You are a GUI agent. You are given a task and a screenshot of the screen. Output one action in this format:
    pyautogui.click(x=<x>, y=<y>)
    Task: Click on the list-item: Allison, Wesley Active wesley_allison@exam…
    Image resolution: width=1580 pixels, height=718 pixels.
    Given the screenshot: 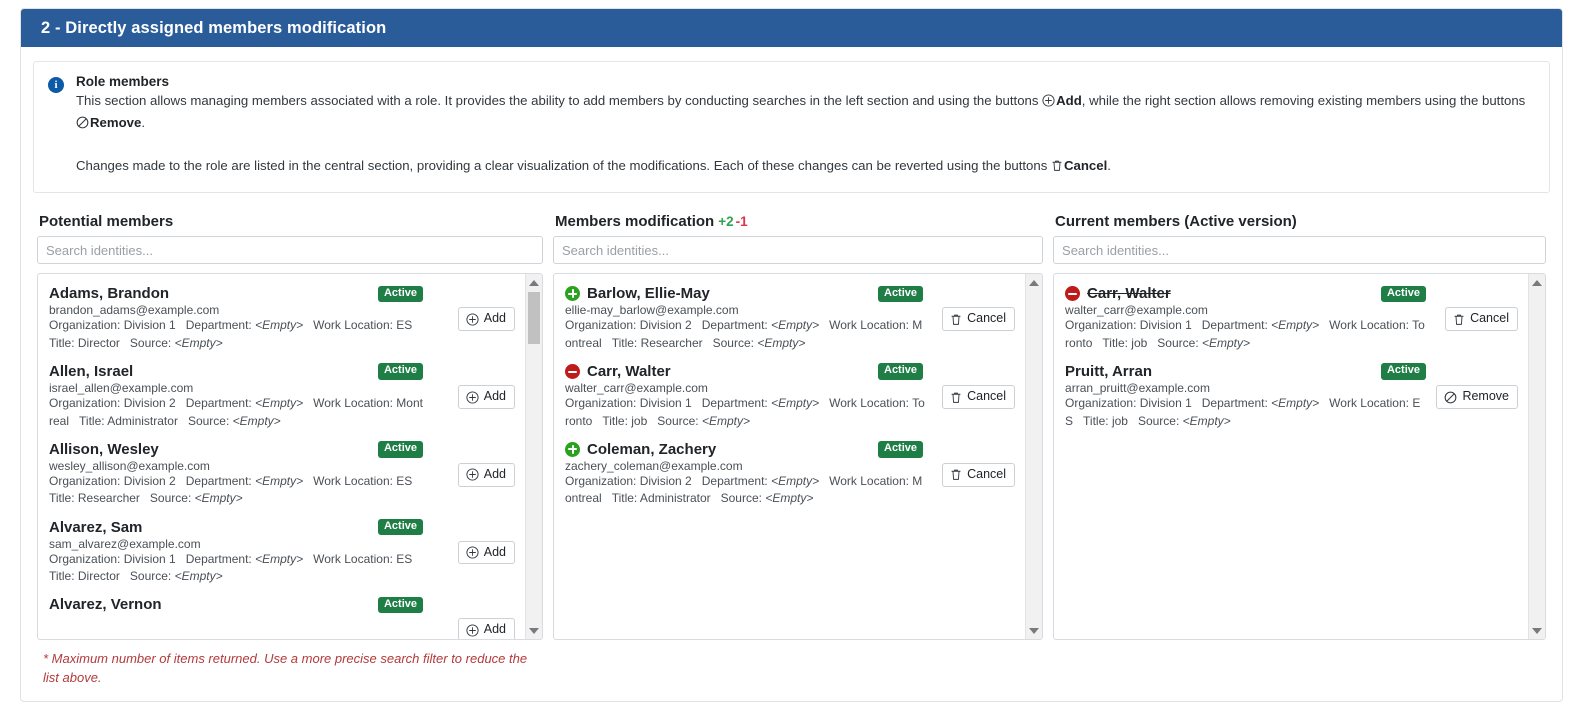 What is the action you would take?
    pyautogui.click(x=281, y=475)
    